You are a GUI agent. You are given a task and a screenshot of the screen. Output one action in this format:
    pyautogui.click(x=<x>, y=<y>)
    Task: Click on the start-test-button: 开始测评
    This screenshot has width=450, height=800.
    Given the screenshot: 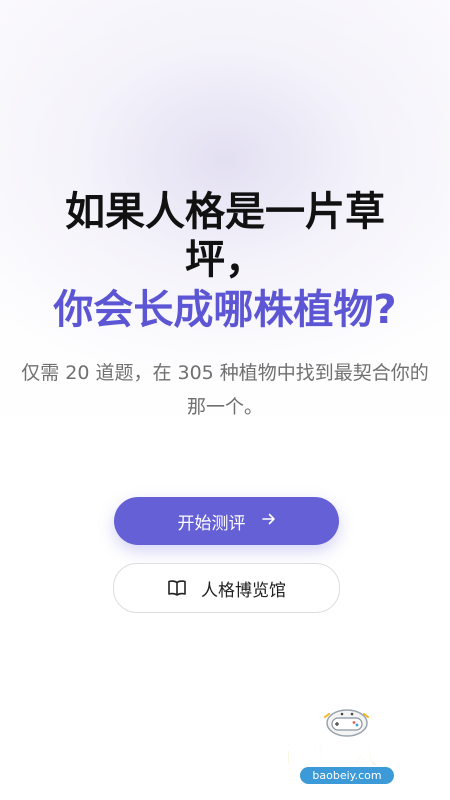 What is the action you would take?
    pyautogui.click(x=226, y=521)
    